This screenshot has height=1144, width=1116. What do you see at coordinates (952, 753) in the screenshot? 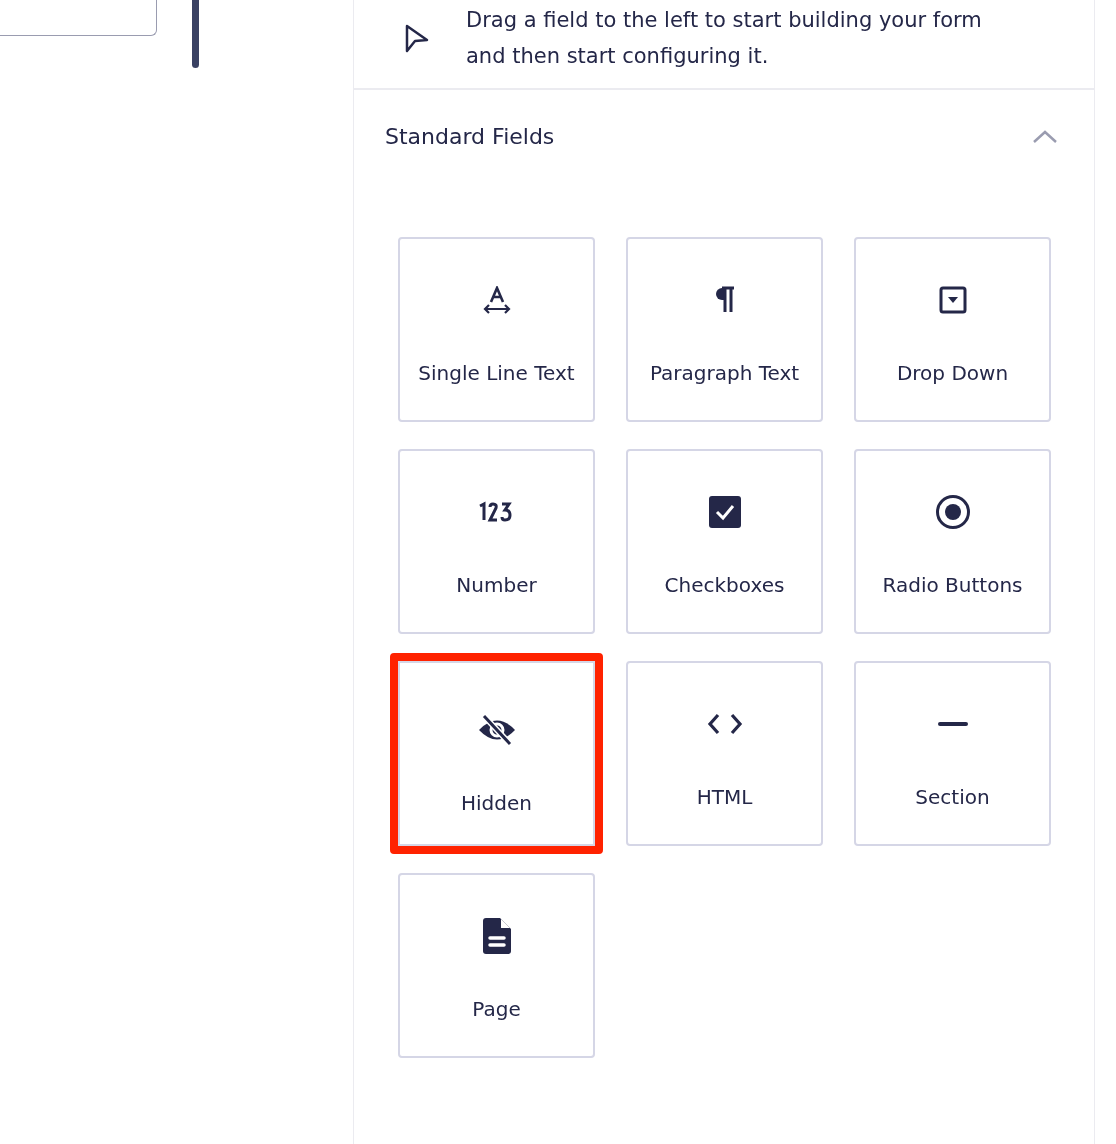
I see `field-tile: Section` at bounding box center [952, 753].